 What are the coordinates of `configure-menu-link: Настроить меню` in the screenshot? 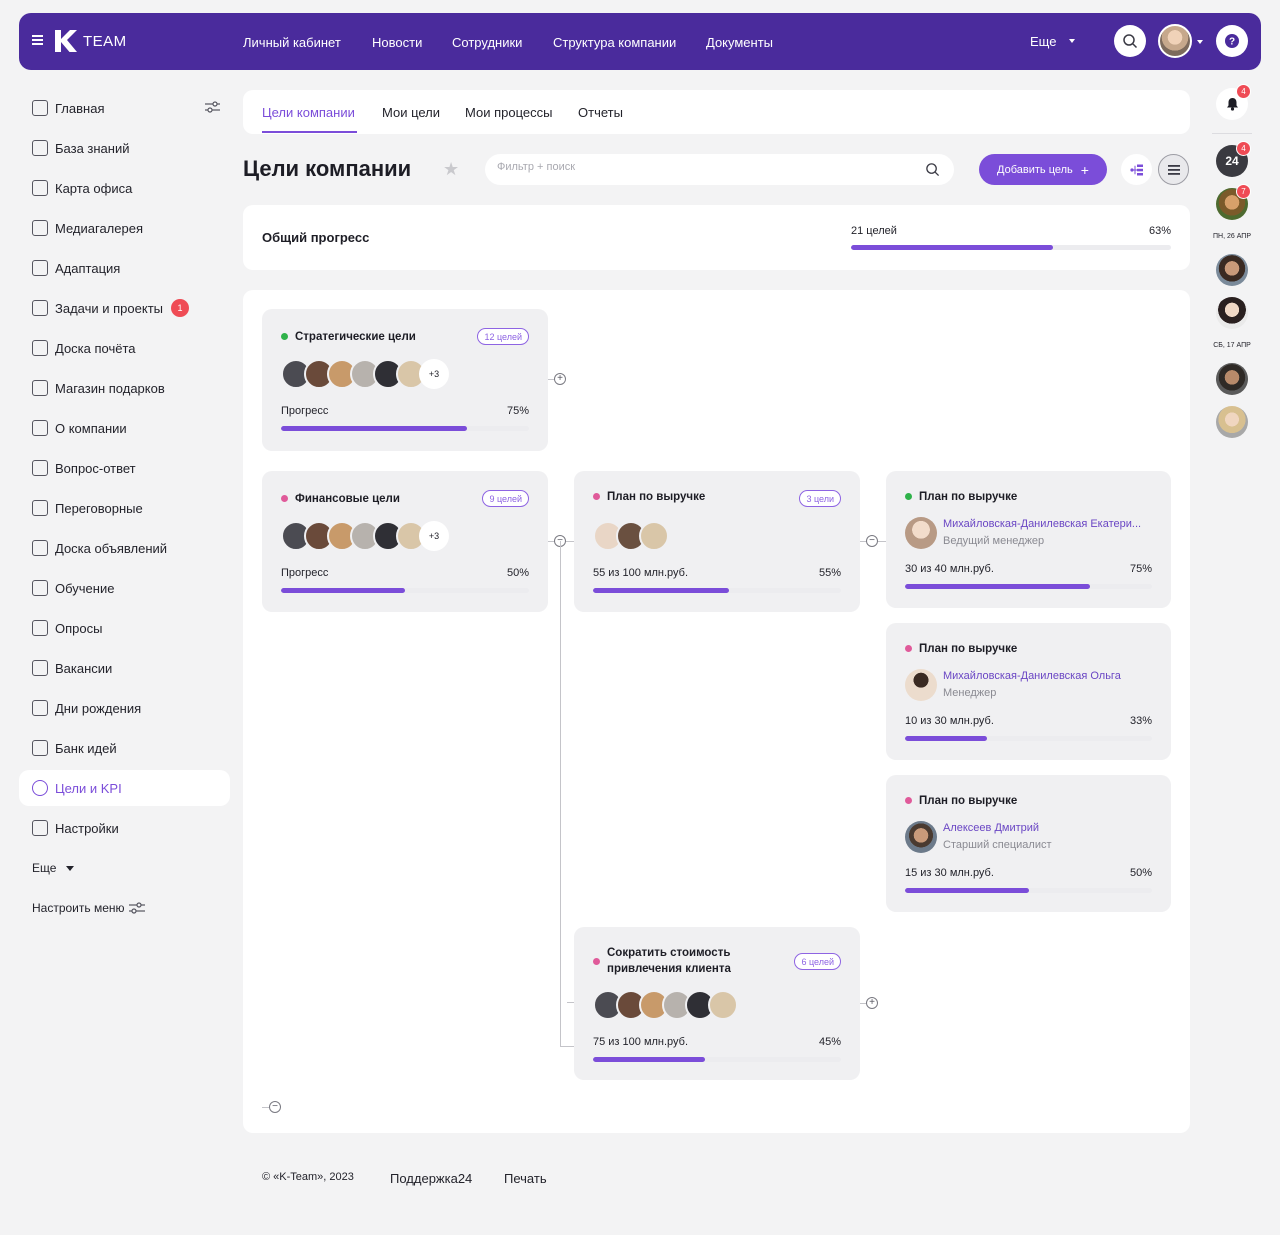 It's located at (78, 908).